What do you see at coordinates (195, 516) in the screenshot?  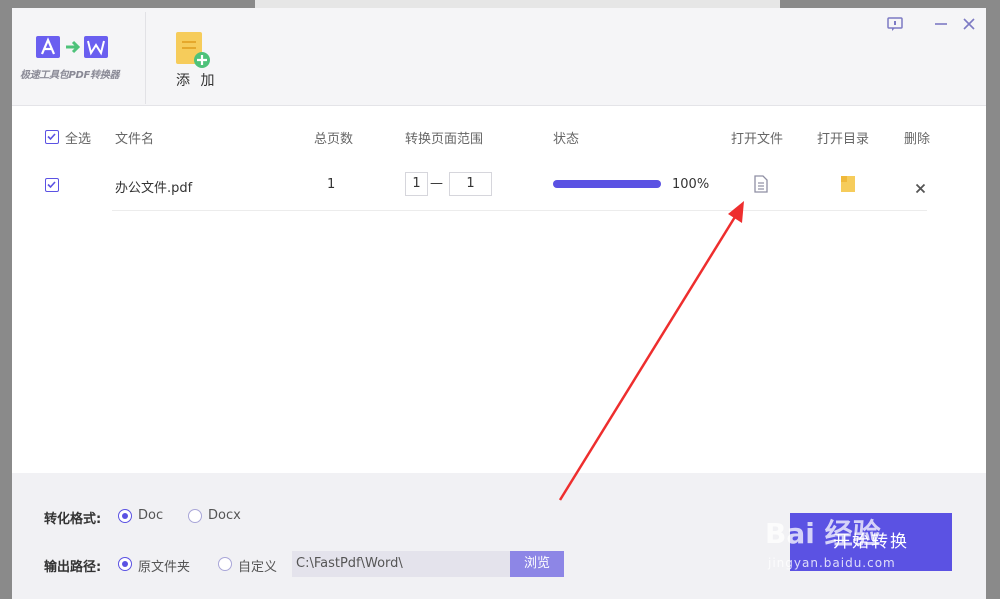 I see `format-docx-radio` at bounding box center [195, 516].